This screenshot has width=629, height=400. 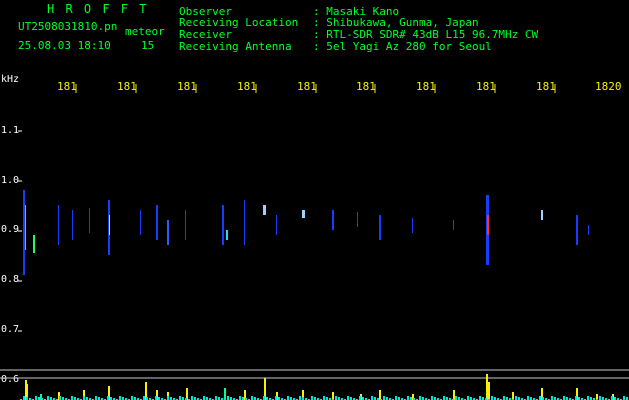 What do you see at coordinates (315, 88) in the screenshot?
I see `x-tick-marks` at bounding box center [315, 88].